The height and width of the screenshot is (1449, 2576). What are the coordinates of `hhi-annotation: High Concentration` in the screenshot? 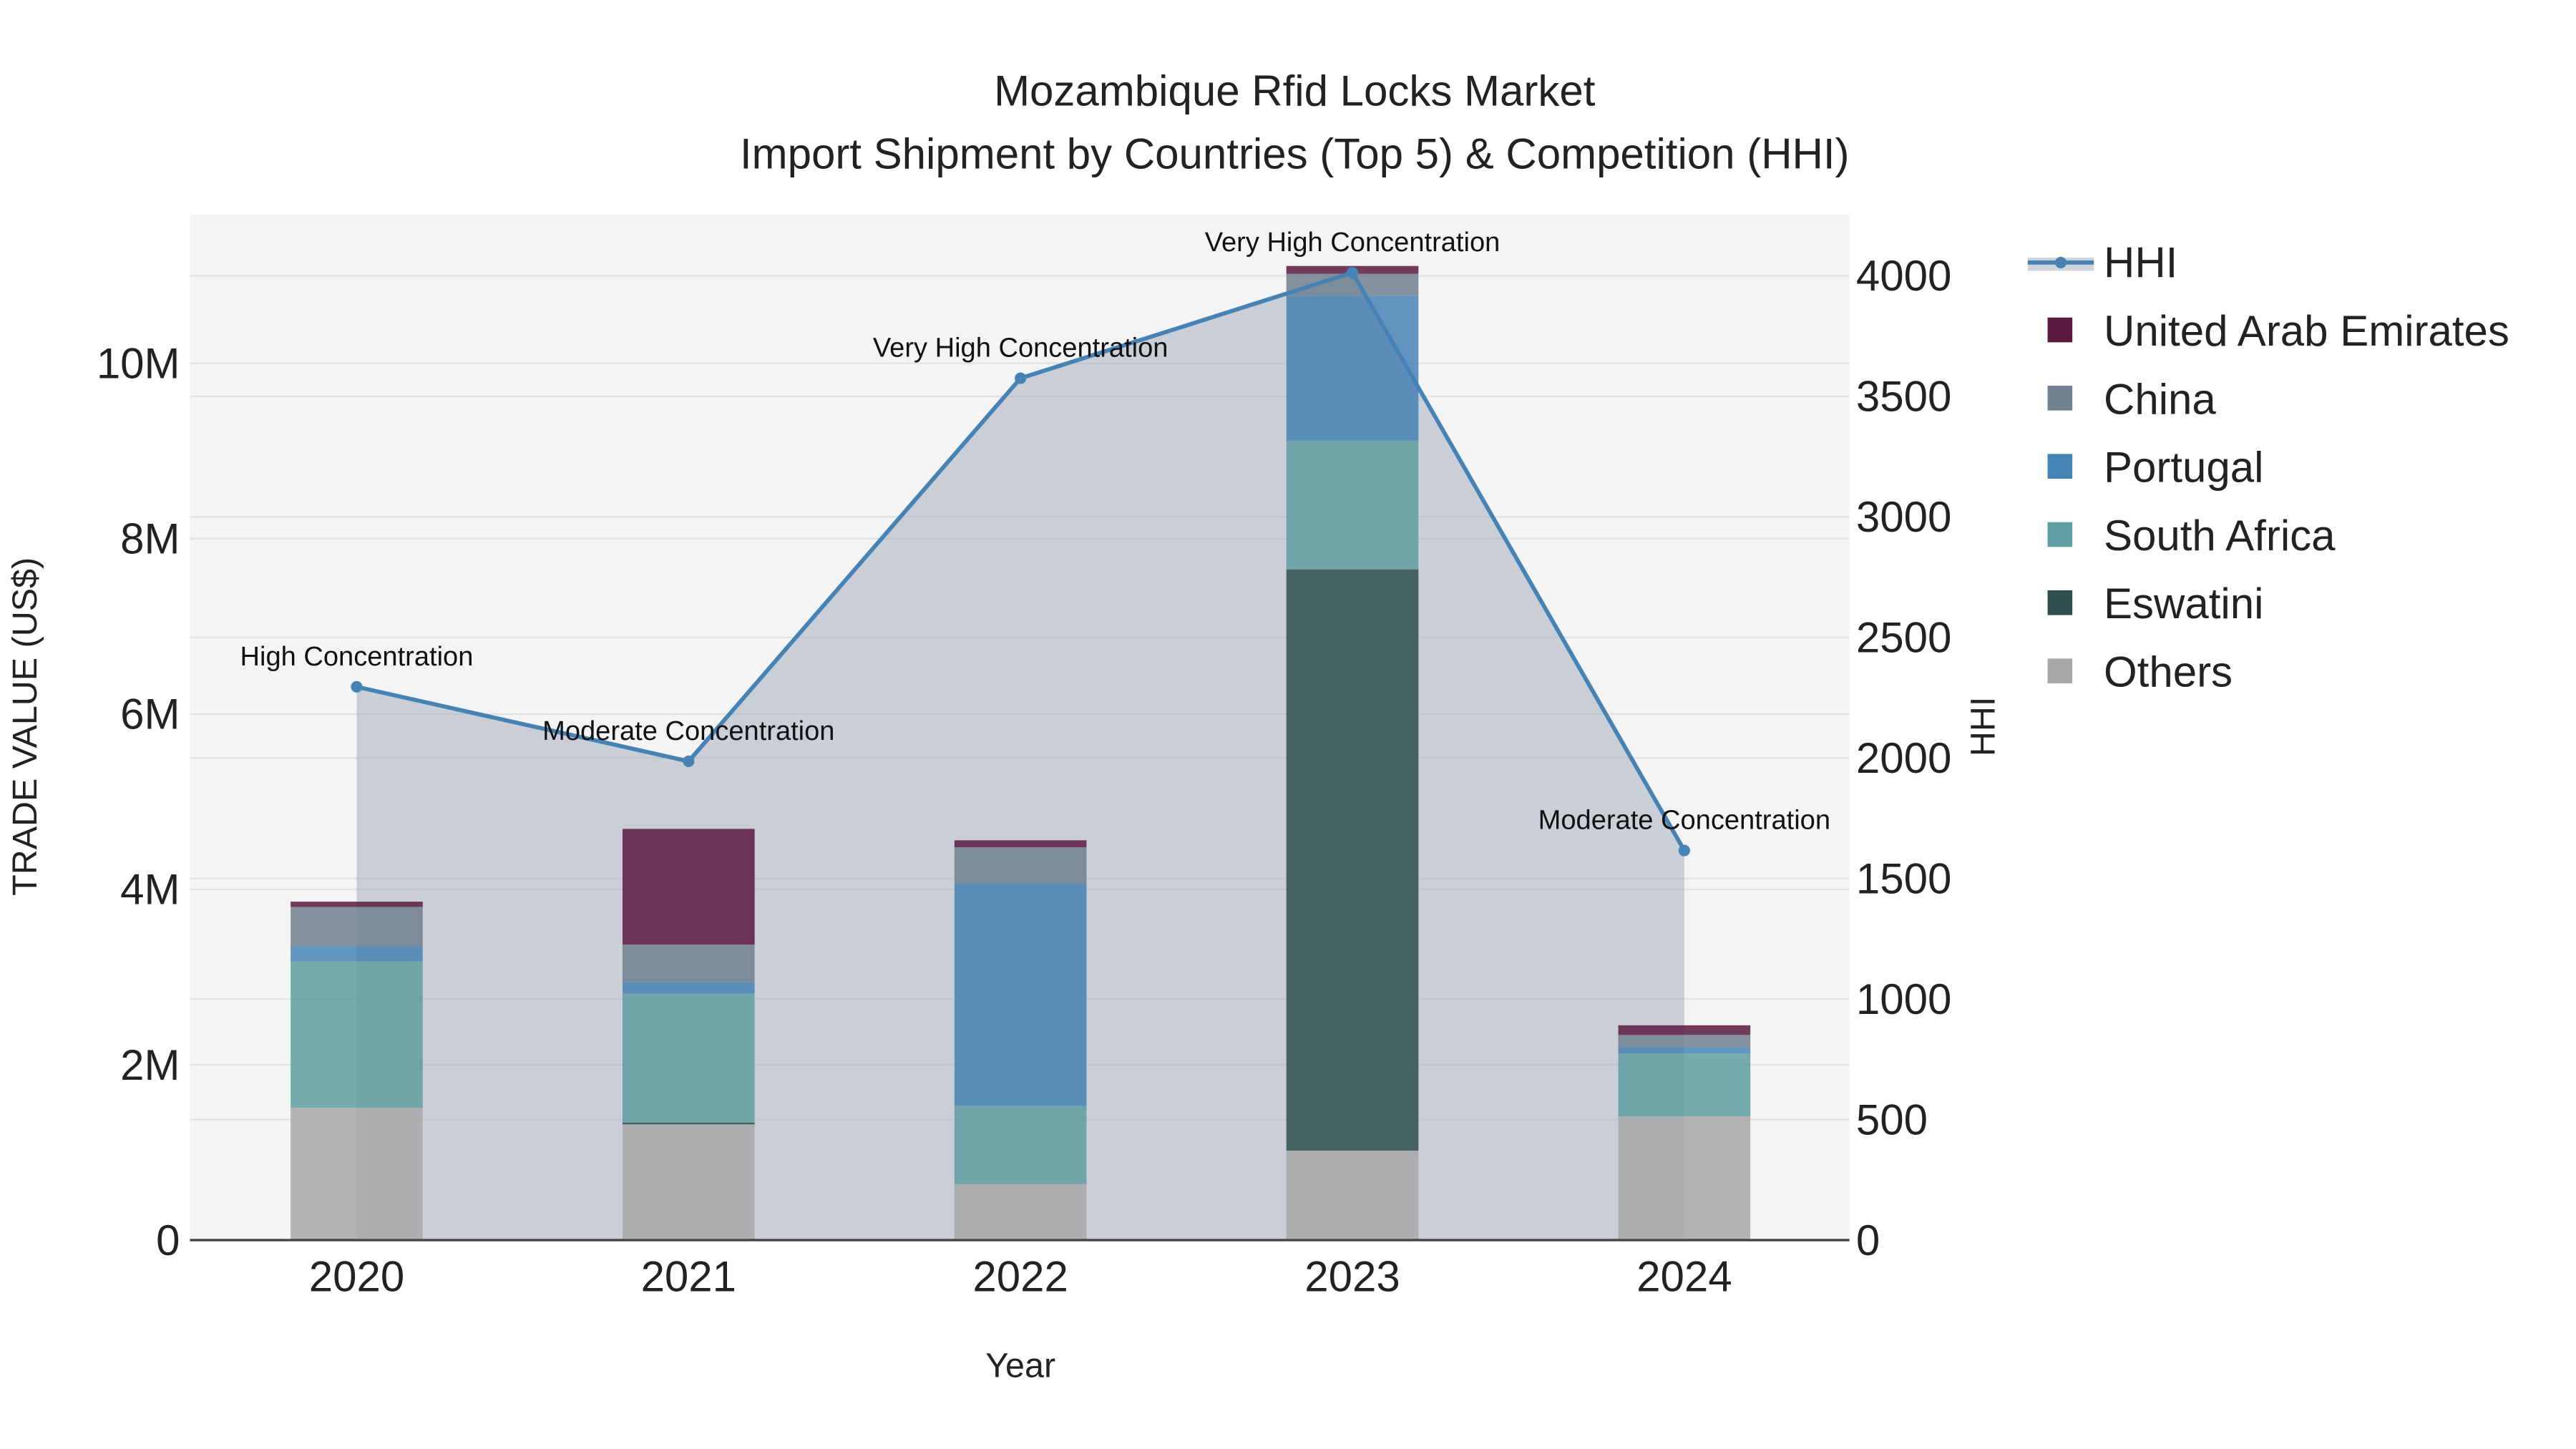 It's located at (357, 657).